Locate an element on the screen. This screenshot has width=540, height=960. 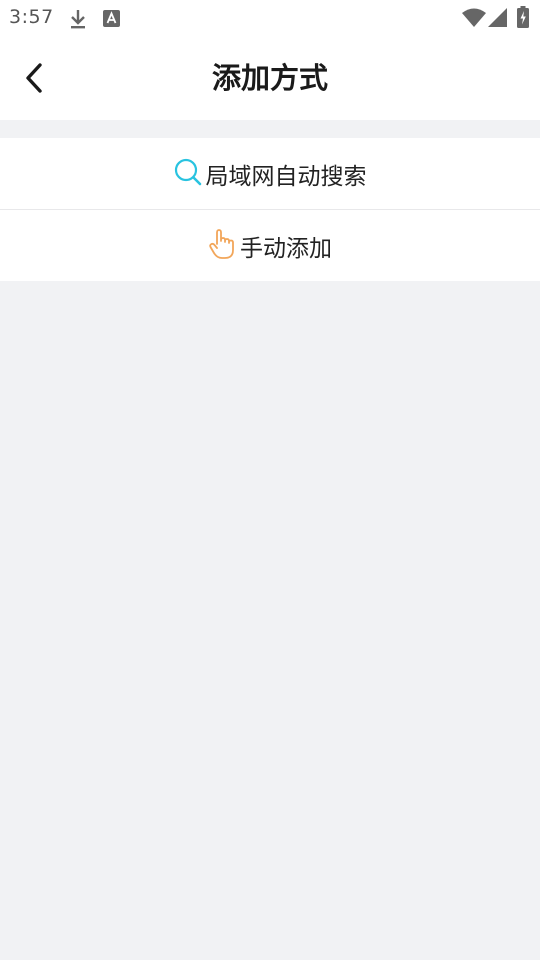
lan-auto-search-label: 局域网自动搜索 is located at coordinates (286, 176).